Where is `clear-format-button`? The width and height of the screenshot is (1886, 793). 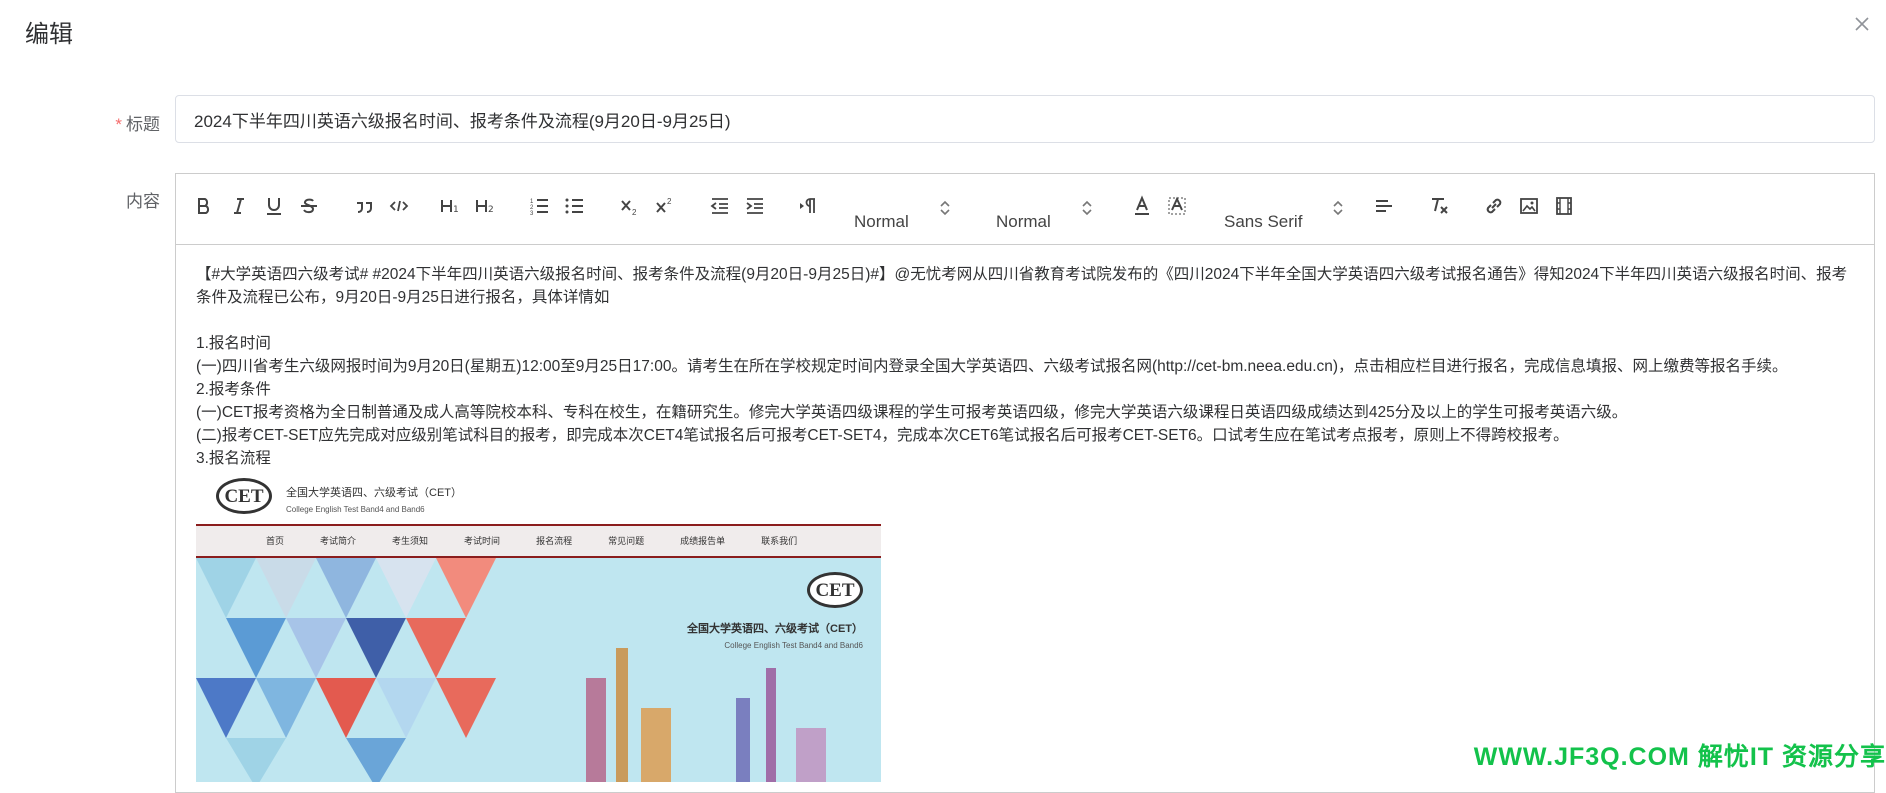
clear-format-button is located at coordinates (1439, 206).